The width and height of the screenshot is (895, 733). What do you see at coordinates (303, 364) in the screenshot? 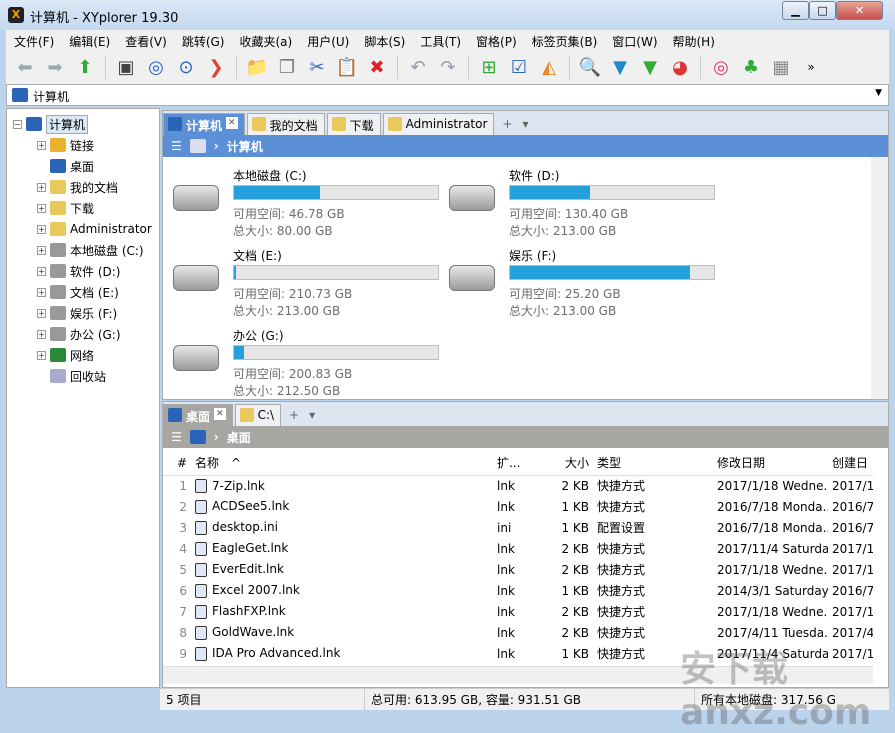
I see `drive-item: 办公 (G:) 可用空间: 200.83 GB 总大小: 212.50 GB` at bounding box center [303, 364].